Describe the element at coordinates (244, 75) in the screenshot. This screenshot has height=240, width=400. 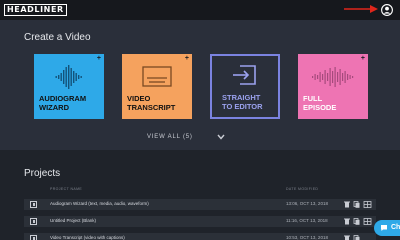
I see `enter-editor-icon` at that location.